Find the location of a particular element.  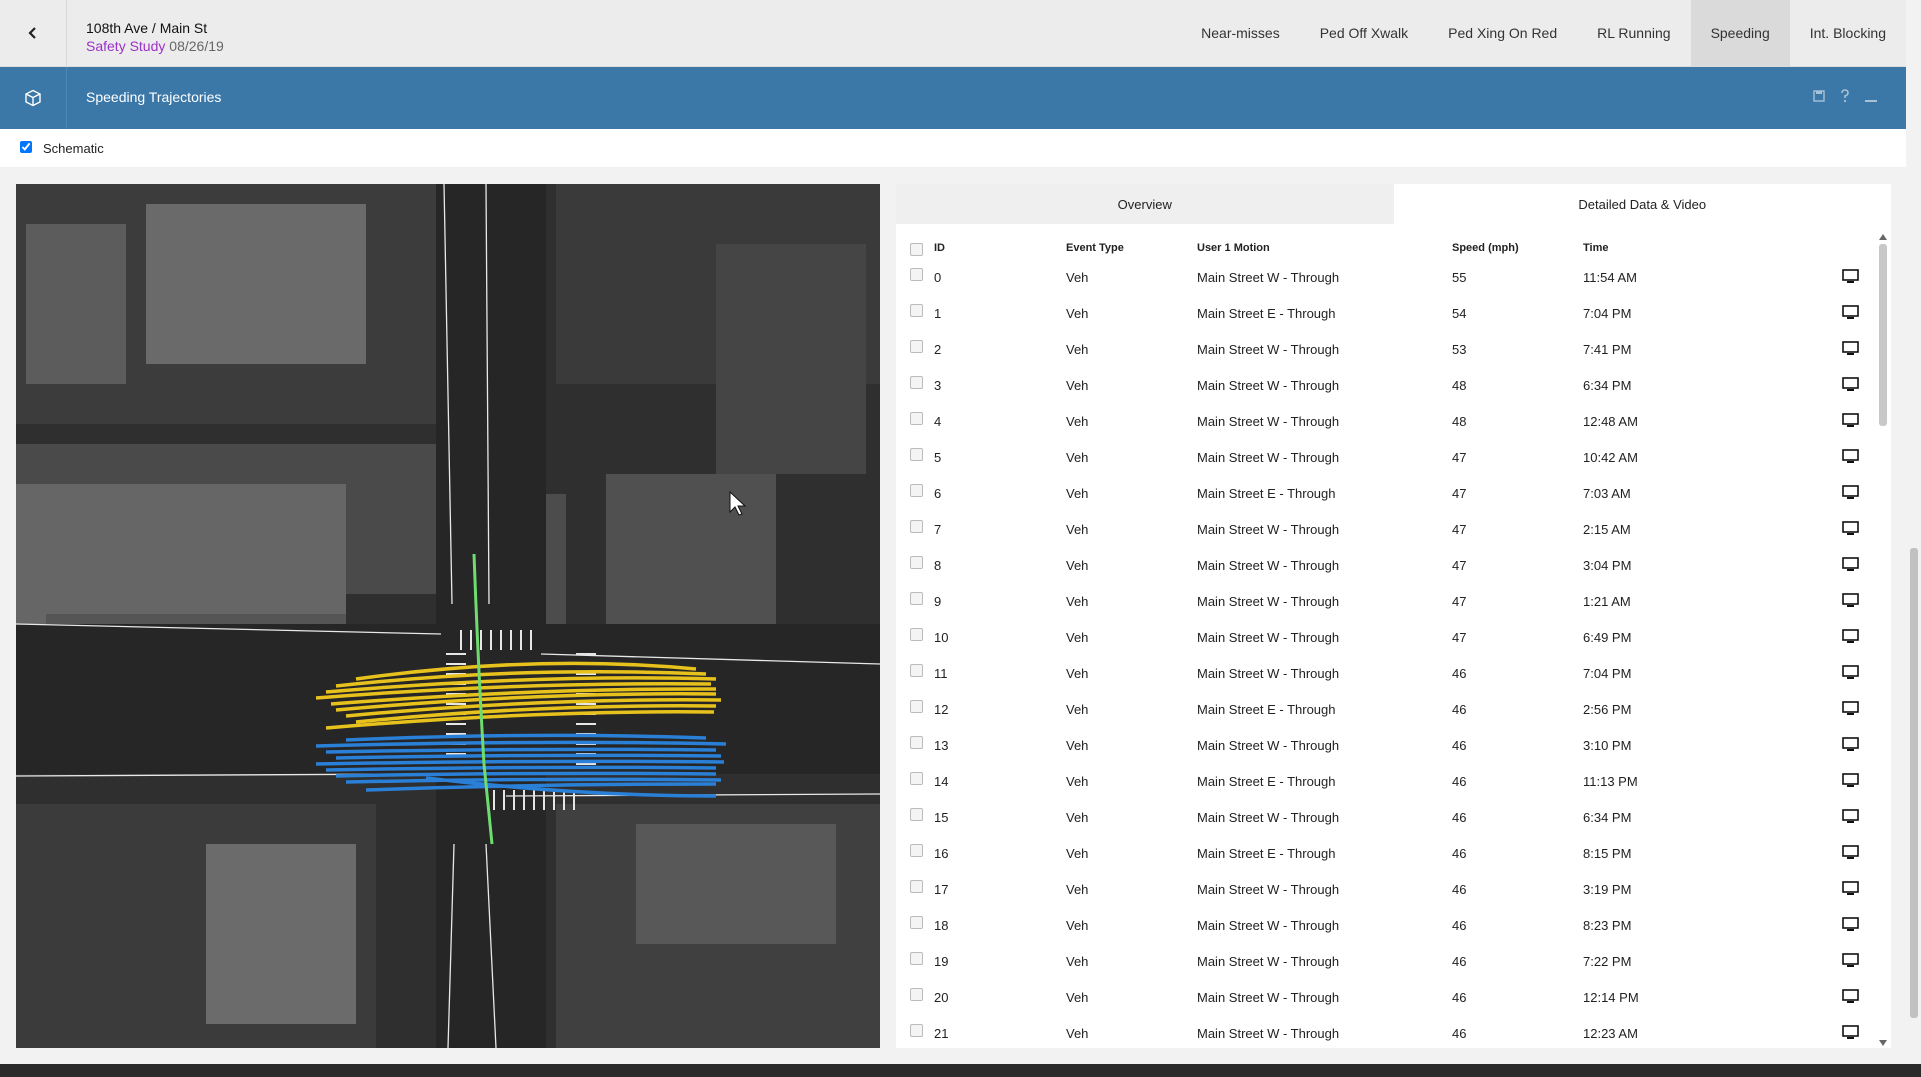

table-row: 11 Veh Main Street W - Through 46 7:04 PM is located at coordinates (1386, 674).